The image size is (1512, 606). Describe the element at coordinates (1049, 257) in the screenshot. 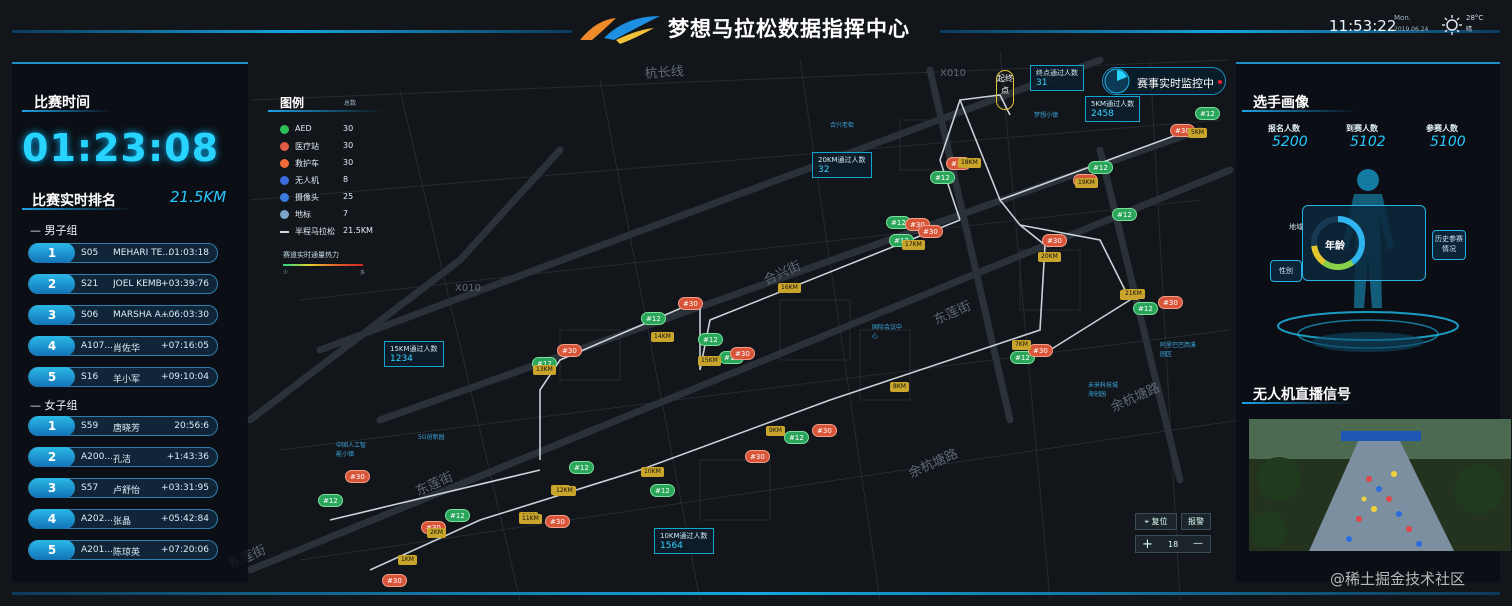

I see `km-marker: 20KM` at that location.